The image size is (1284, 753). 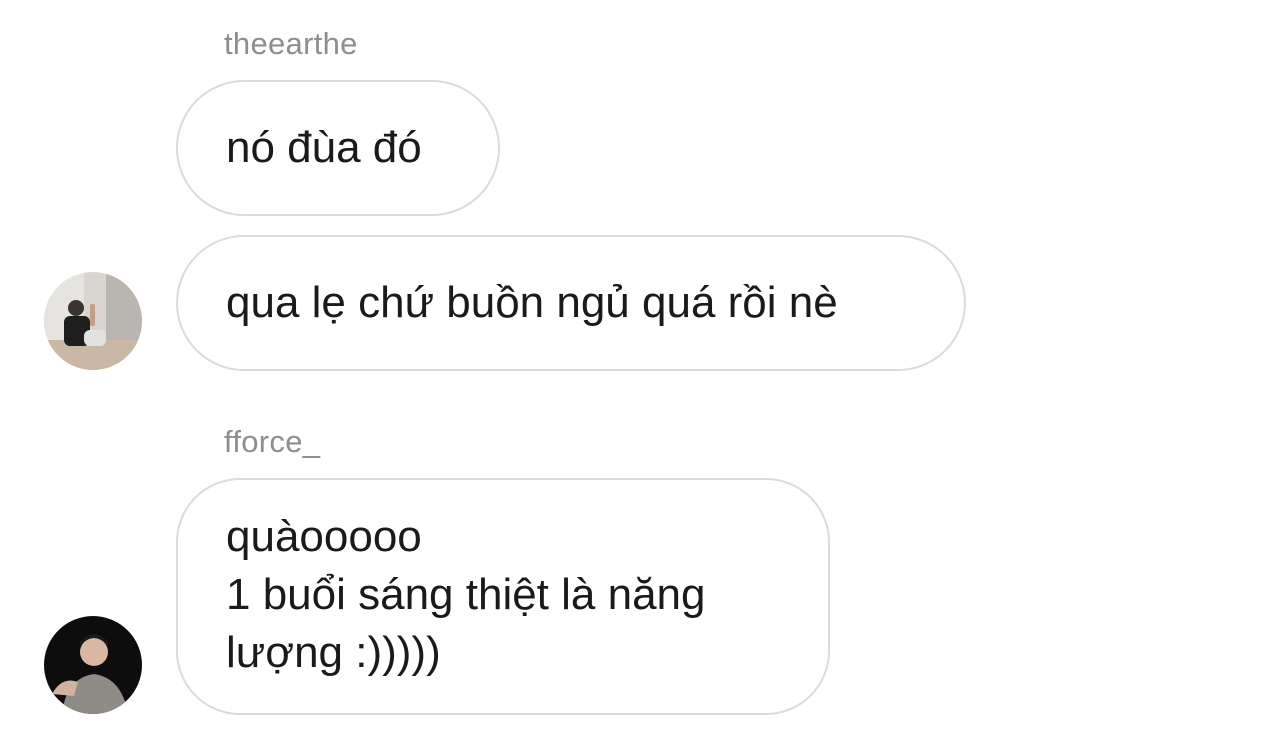 What do you see at coordinates (324, 147) in the screenshot?
I see `message-text: nó đùa đó` at bounding box center [324, 147].